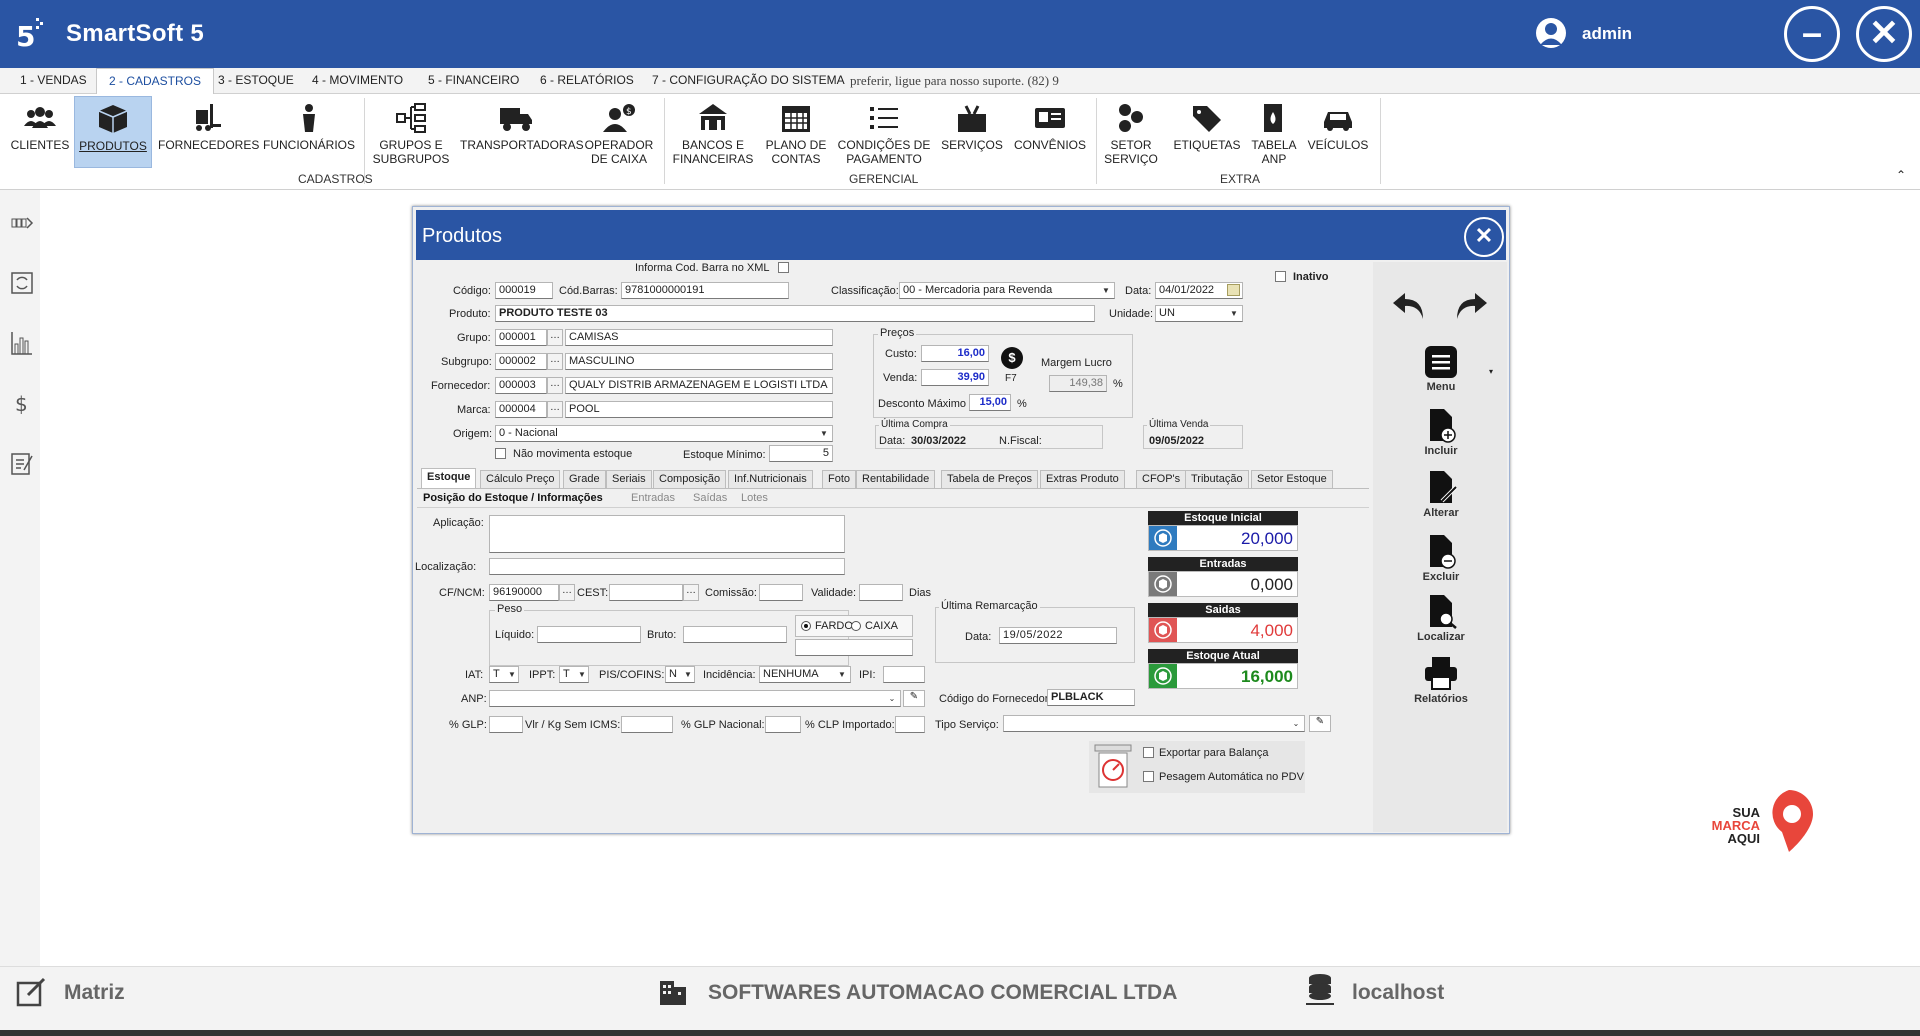 This screenshot has height=1036, width=1920. What do you see at coordinates (524, 290) in the screenshot?
I see `codigo-field: 000019` at bounding box center [524, 290].